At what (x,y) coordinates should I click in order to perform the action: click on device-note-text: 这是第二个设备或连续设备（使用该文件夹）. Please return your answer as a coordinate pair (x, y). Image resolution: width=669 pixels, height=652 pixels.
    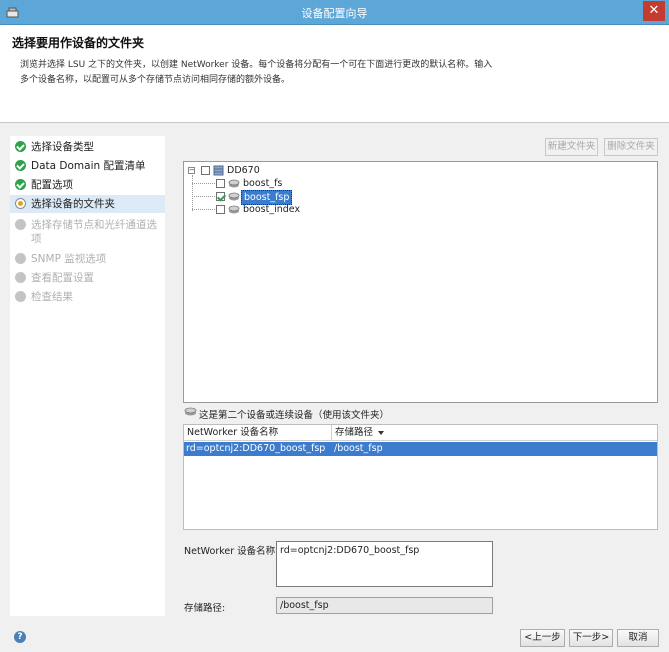
    Looking at the image, I should click on (294, 415).